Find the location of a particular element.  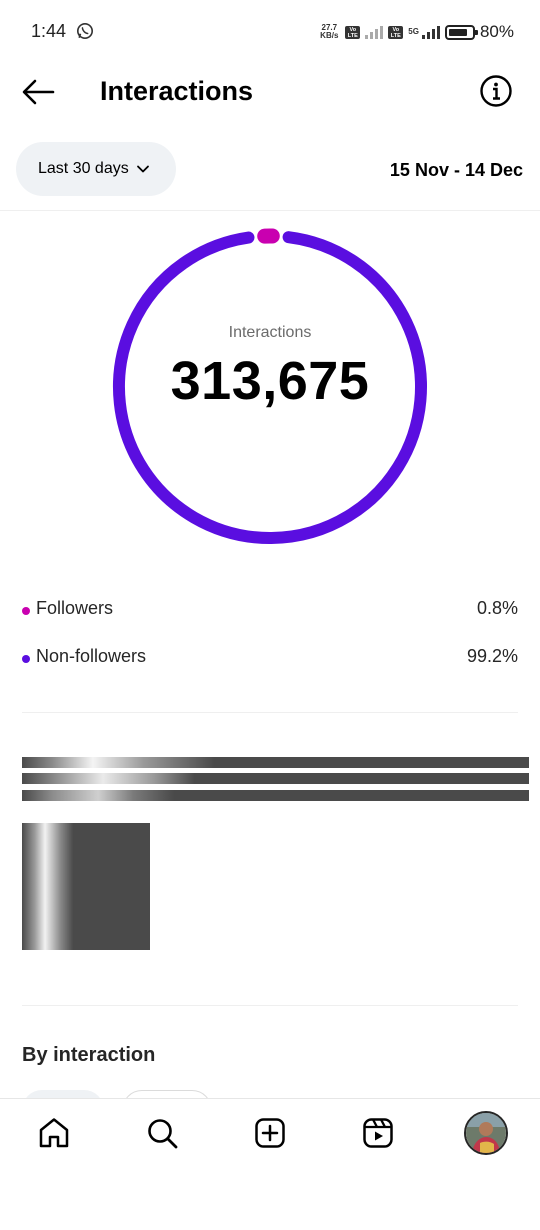

date-range-dropdown-label: Last 30 days is located at coordinates (83, 168).